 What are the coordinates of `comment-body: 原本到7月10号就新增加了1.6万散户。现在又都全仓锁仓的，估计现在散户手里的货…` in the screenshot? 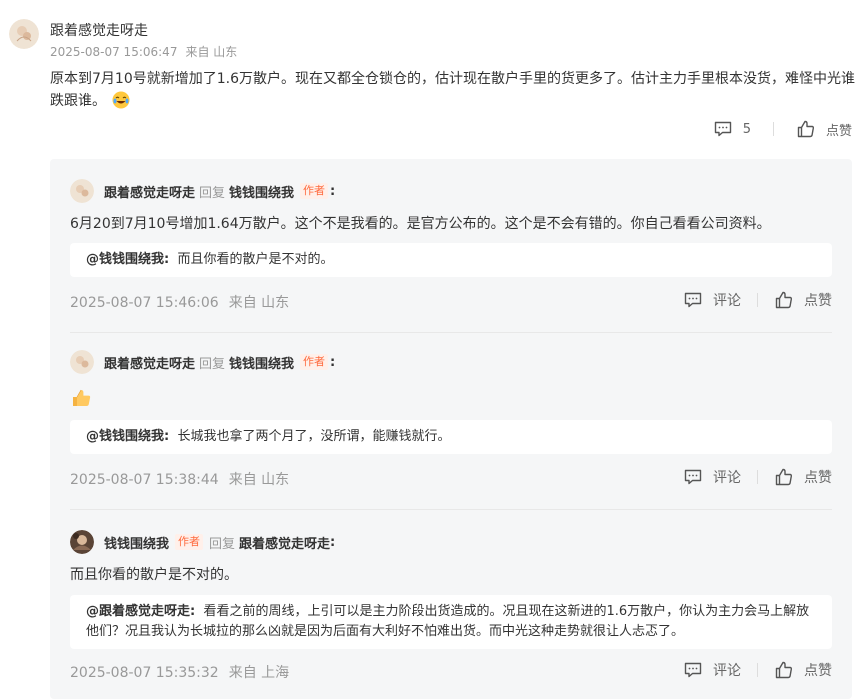 It's located at (452, 90).